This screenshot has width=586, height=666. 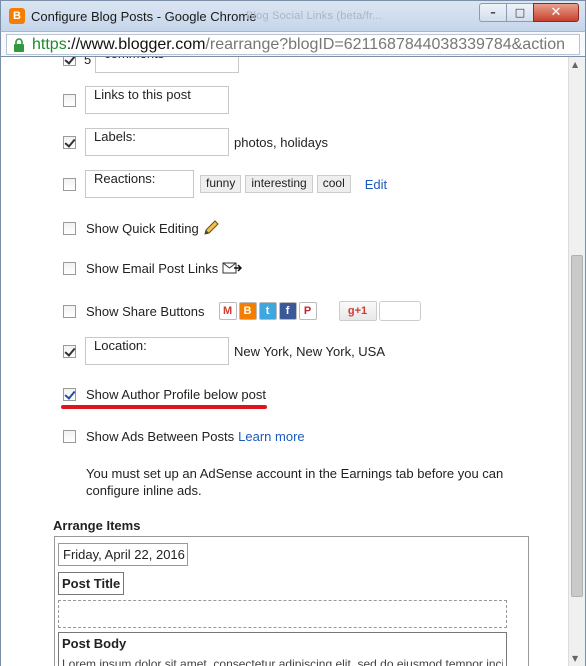 I want to click on share-buttons-checkbox, so click(x=69, y=311).